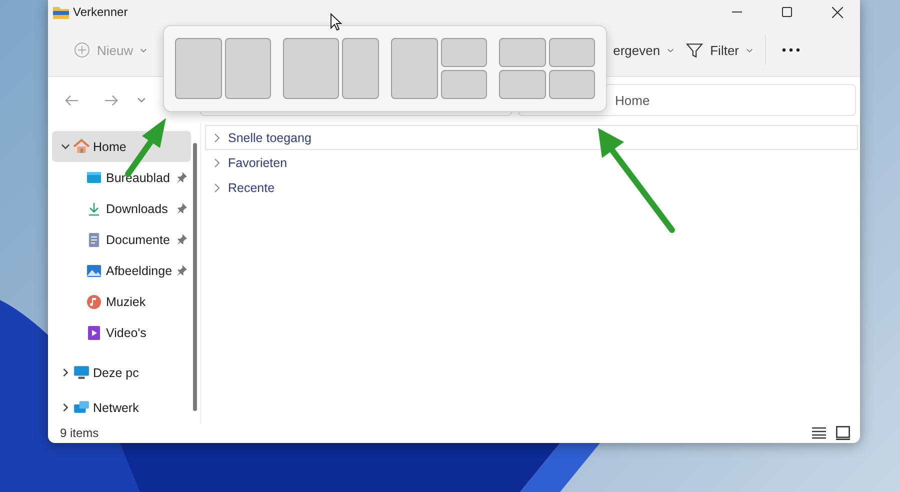 This screenshot has height=492, width=900. I want to click on maximize-icon, so click(787, 12).